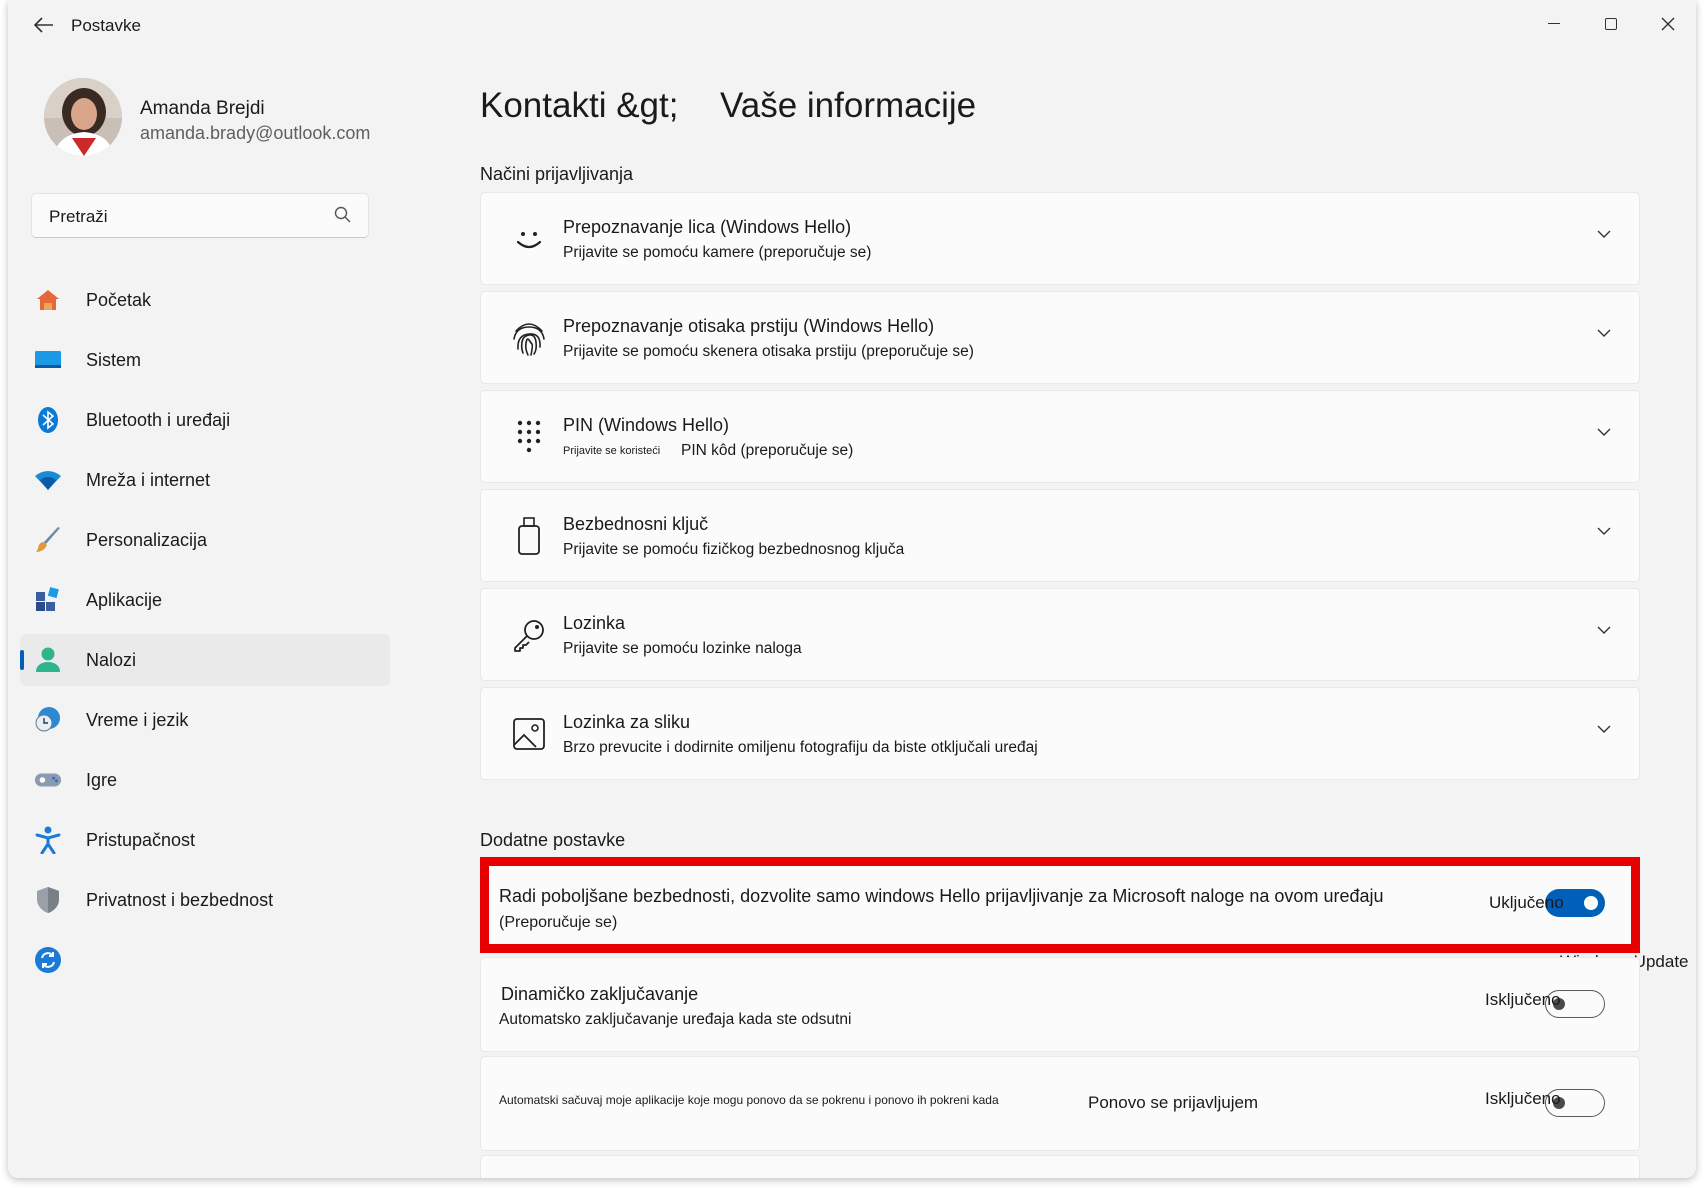  I want to click on minimize-icon, so click(1554, 23).